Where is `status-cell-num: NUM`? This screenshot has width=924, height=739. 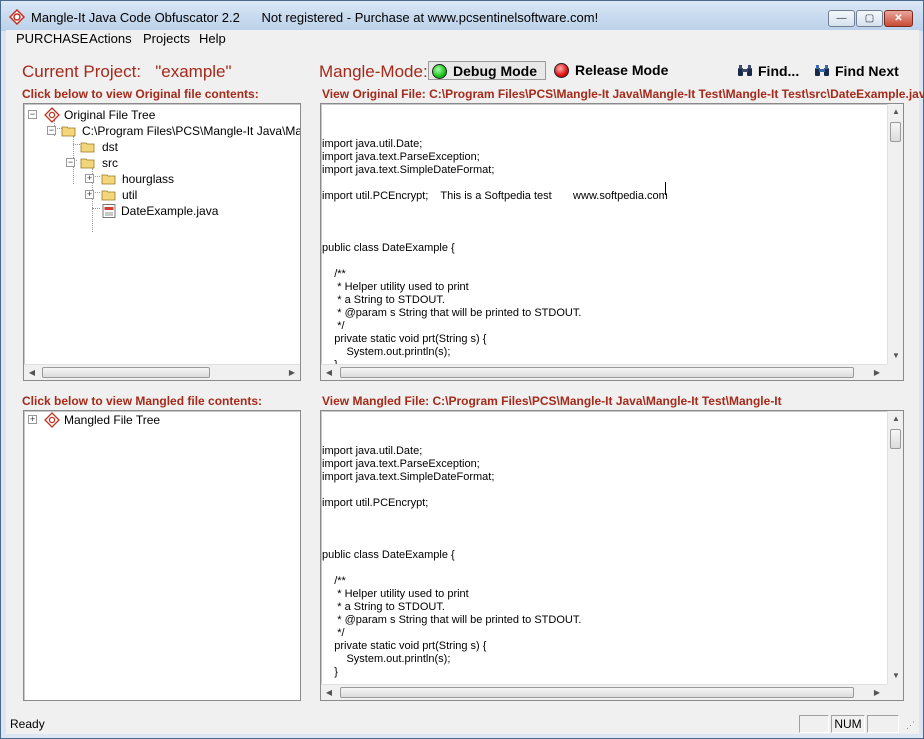 status-cell-num: NUM is located at coordinates (848, 724).